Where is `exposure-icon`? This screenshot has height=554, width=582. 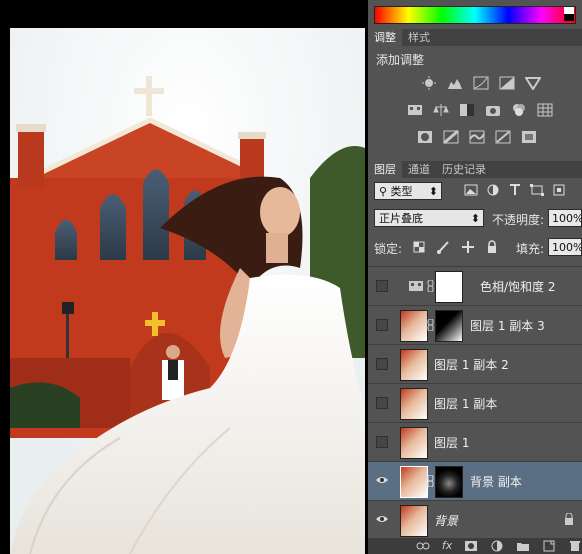
exposure-icon is located at coordinates (507, 83).